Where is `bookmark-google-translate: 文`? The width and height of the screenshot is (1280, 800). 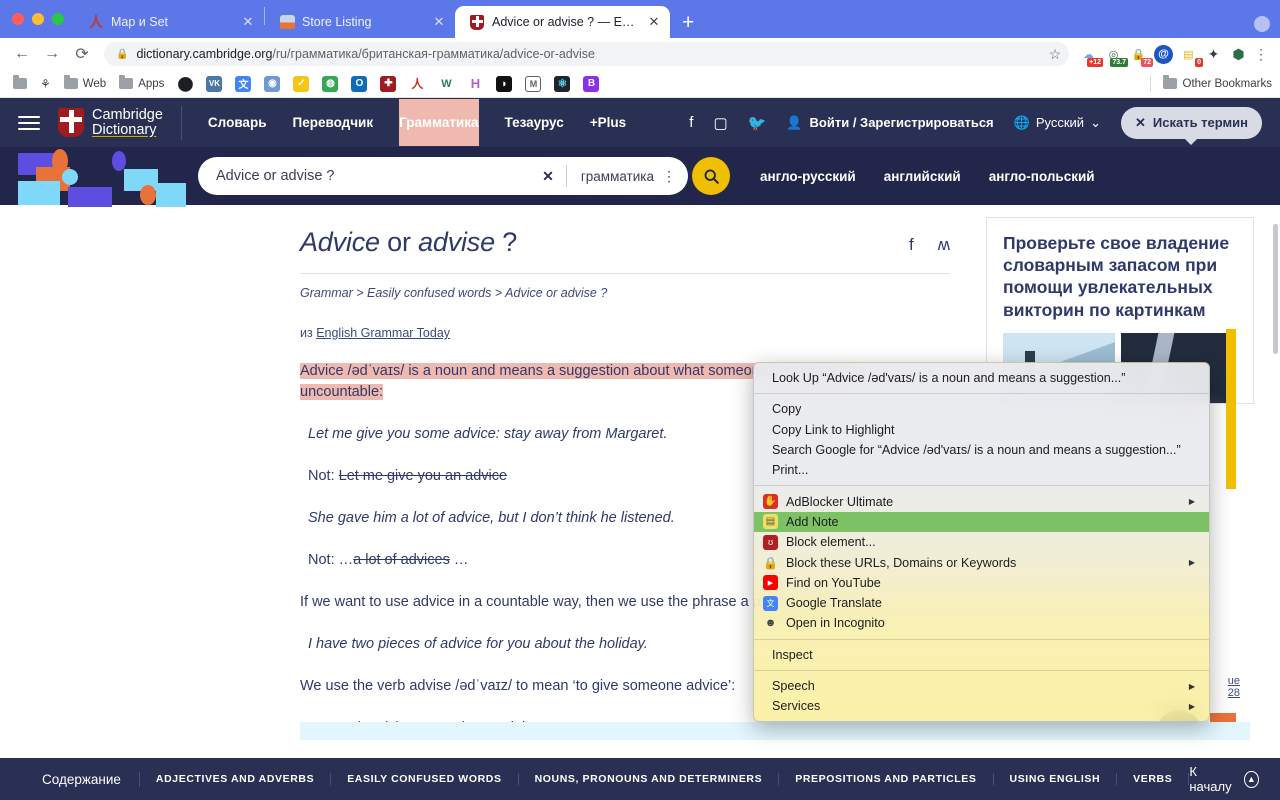
bookmark-google-translate: 文 is located at coordinates (243, 84).